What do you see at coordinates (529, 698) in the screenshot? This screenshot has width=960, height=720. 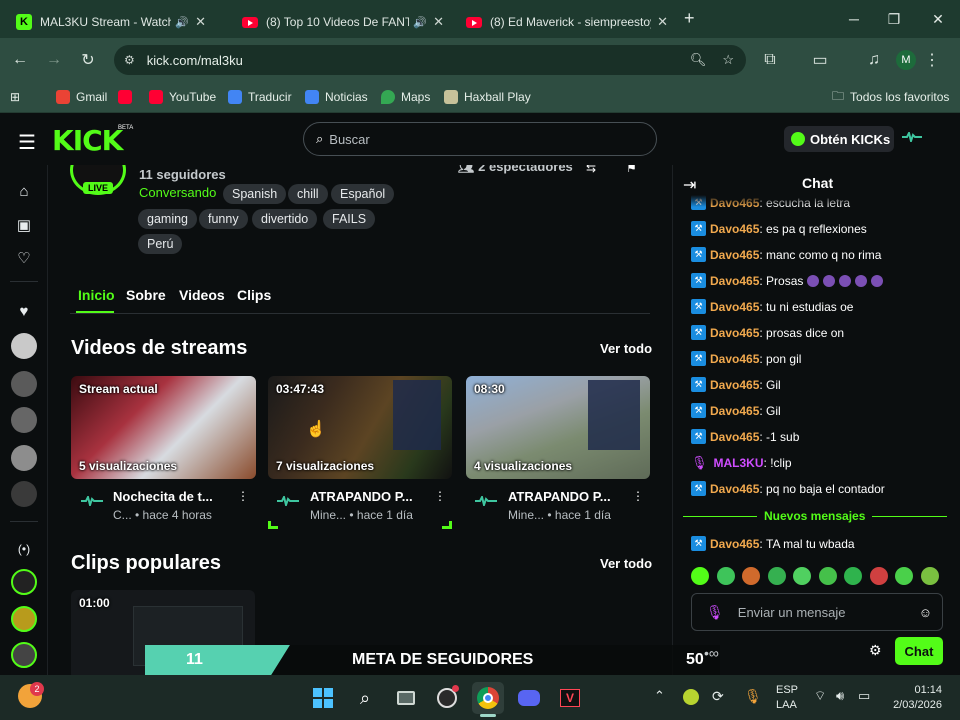 I see `discord-icon` at bounding box center [529, 698].